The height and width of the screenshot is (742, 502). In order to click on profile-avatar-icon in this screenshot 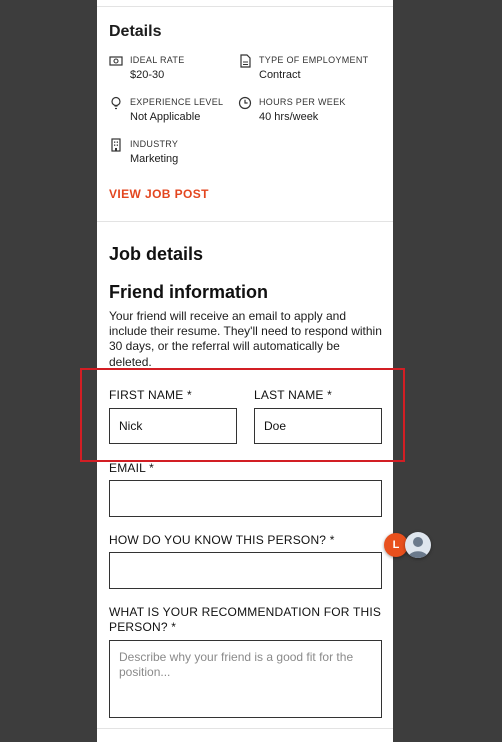, I will do `click(418, 545)`.